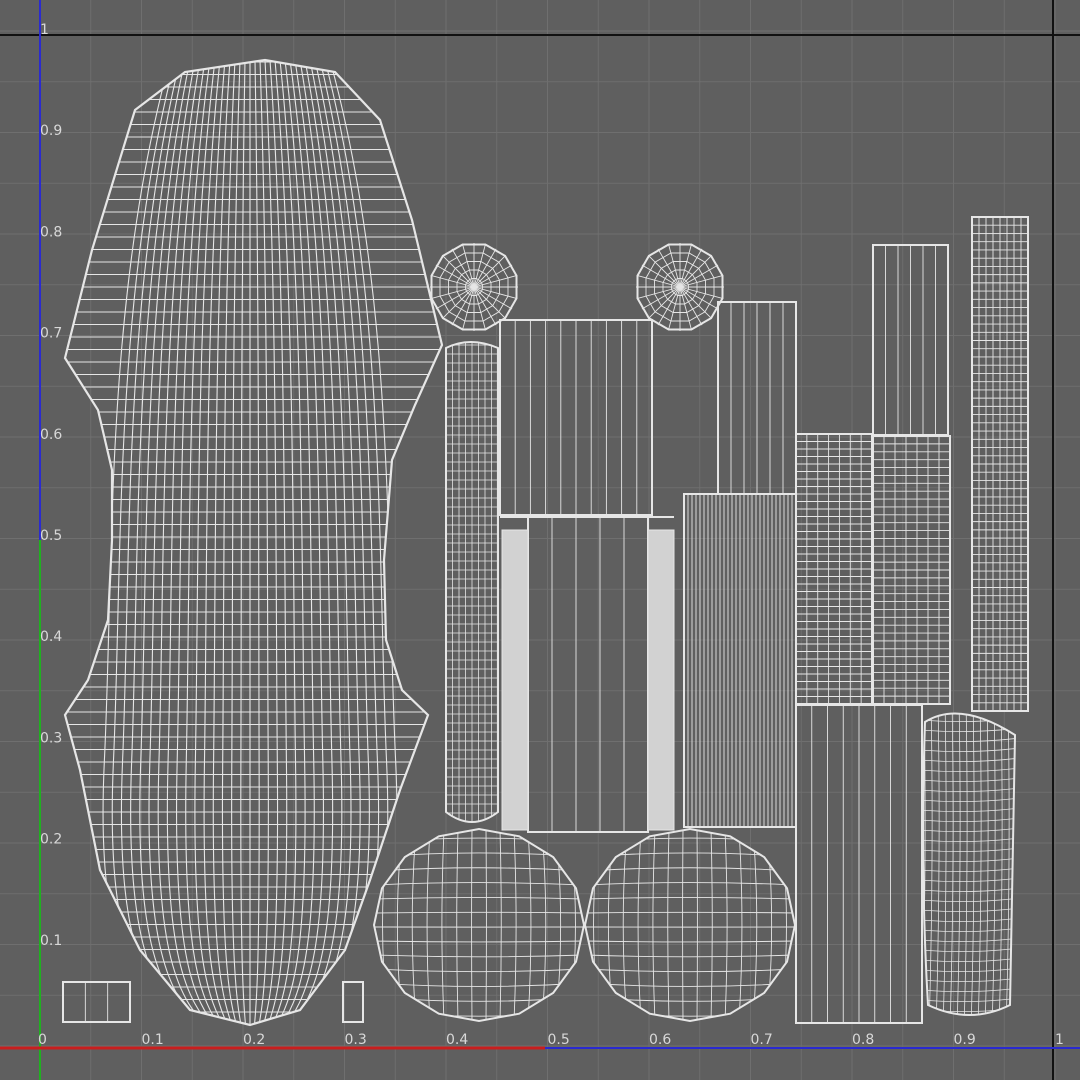 The image size is (1080, 1080). Describe the element at coordinates (254, 1040) in the screenshot. I see `u-tick-label: 0.2` at that location.